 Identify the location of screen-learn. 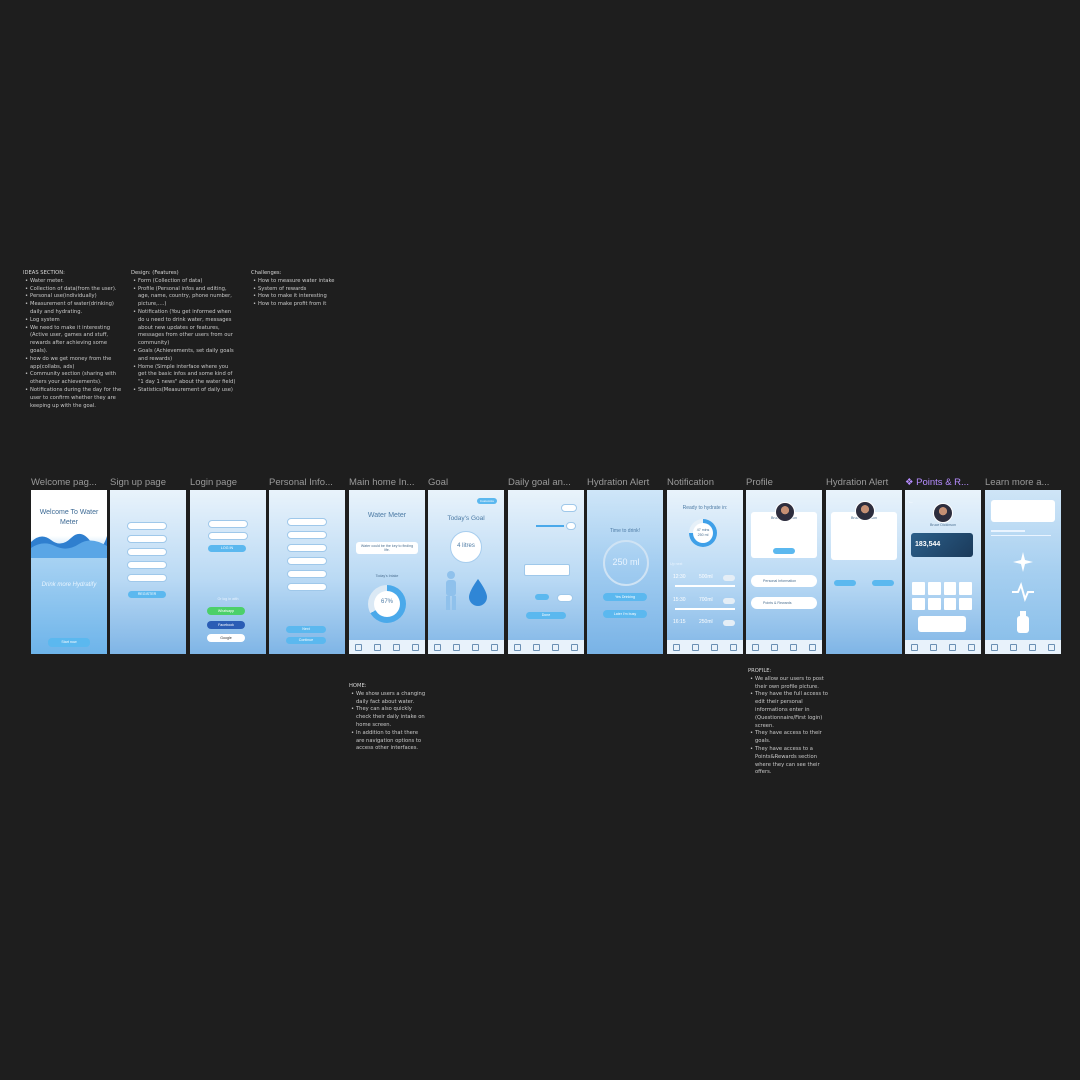
(1023, 572).